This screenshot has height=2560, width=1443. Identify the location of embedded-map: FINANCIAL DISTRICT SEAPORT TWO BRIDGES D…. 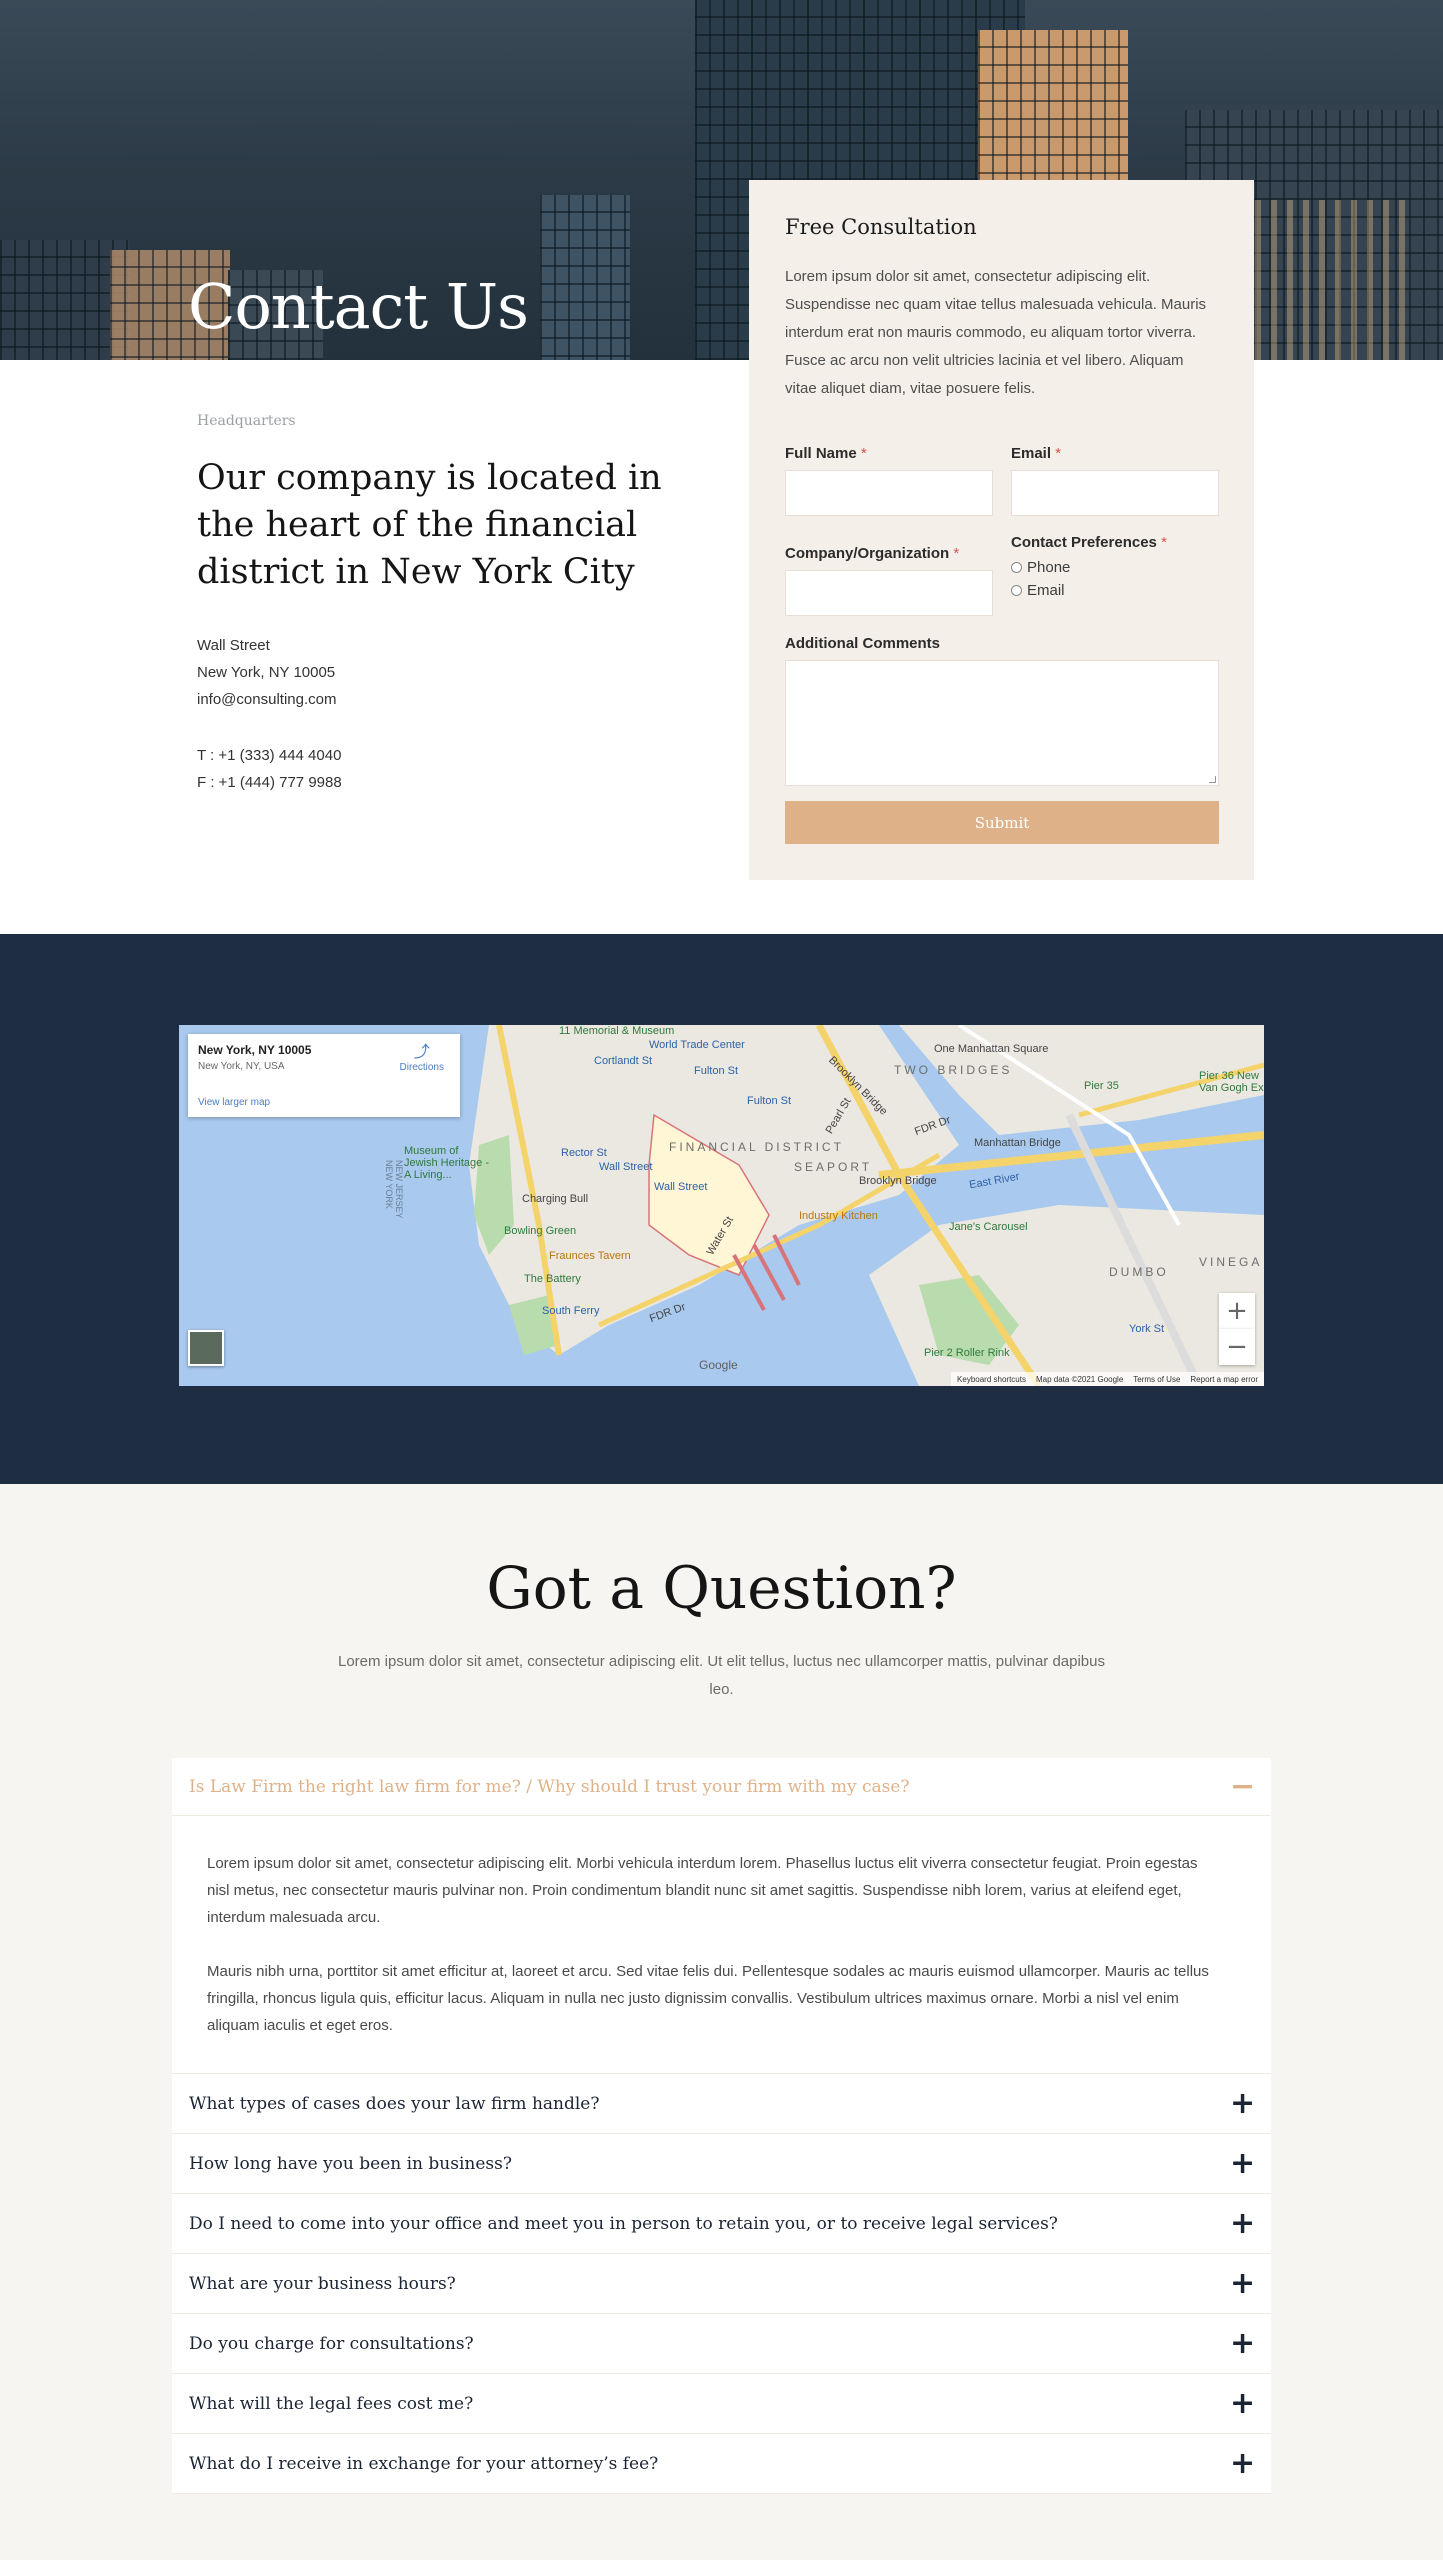
(721, 1205).